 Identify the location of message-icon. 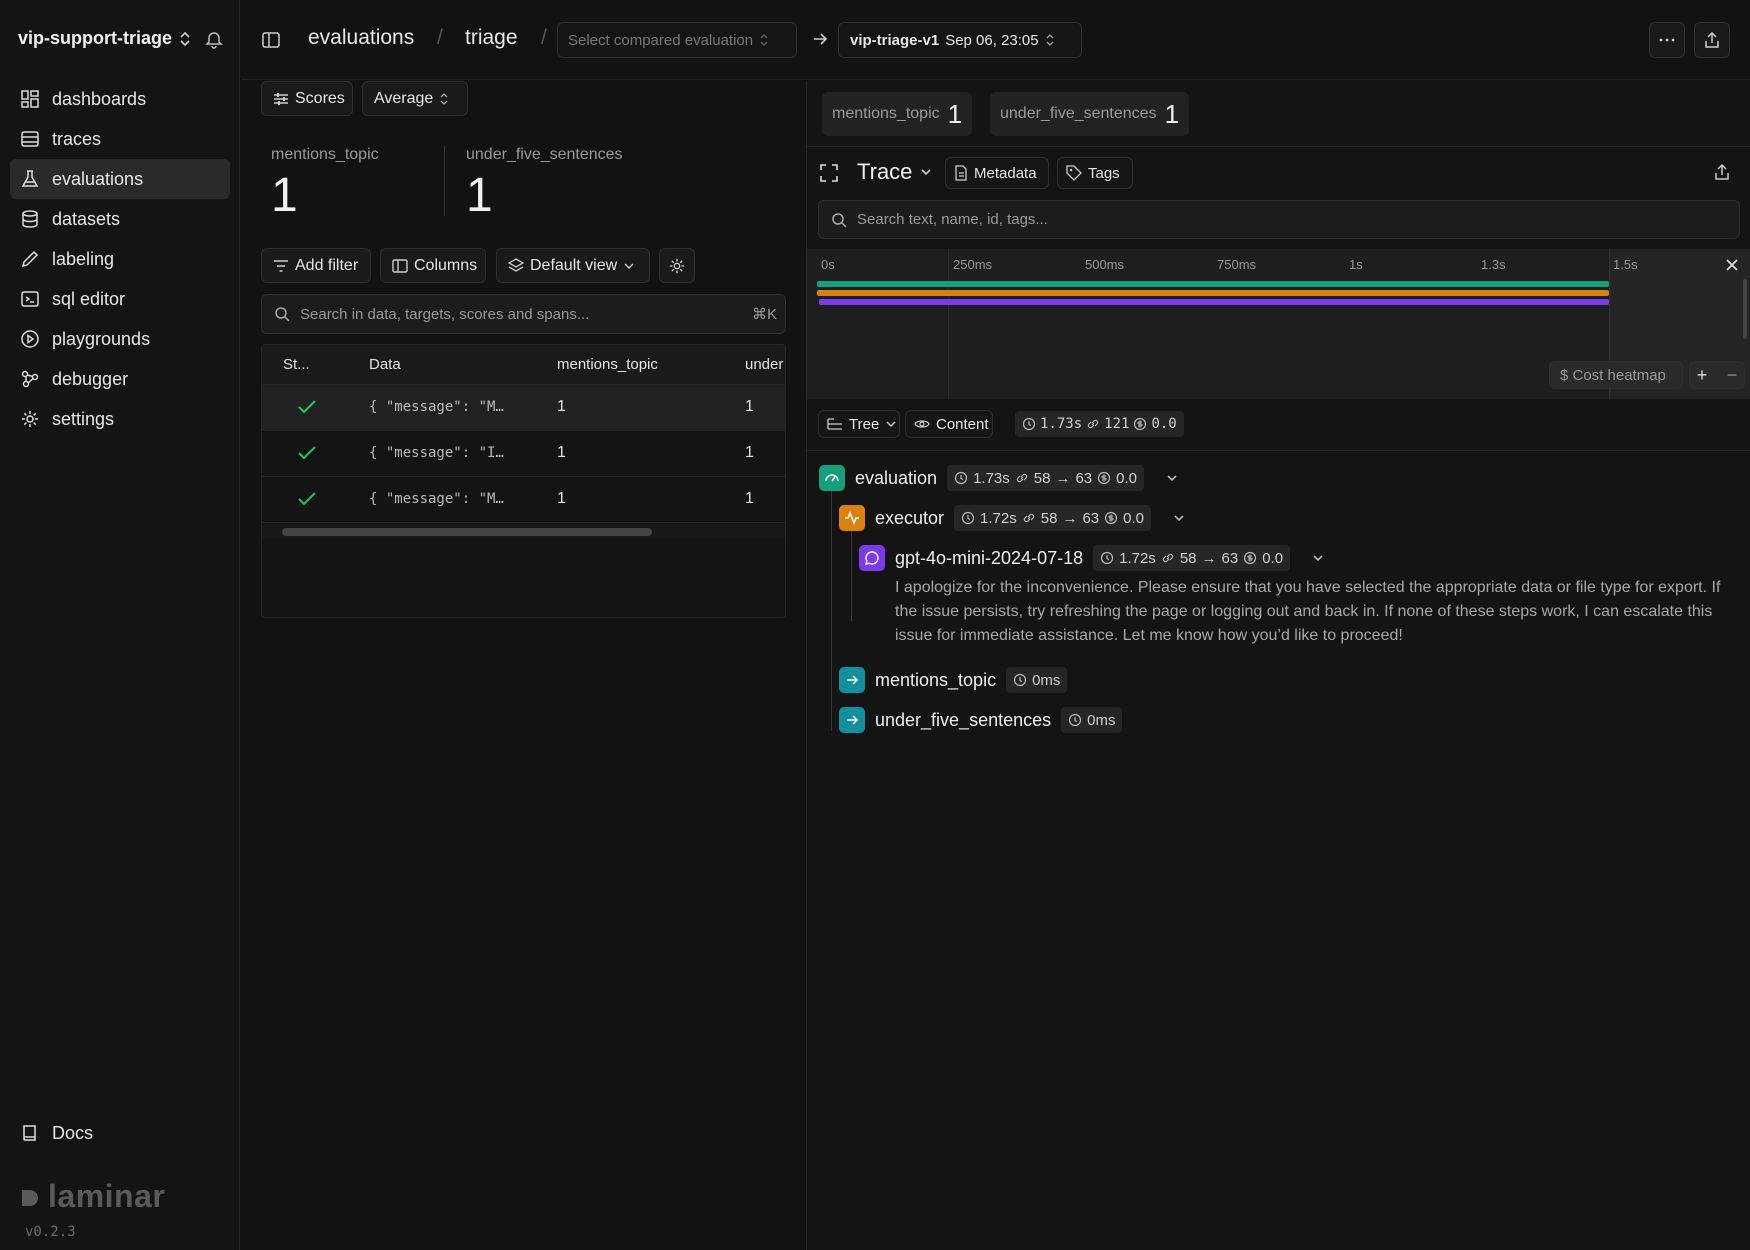
(872, 558).